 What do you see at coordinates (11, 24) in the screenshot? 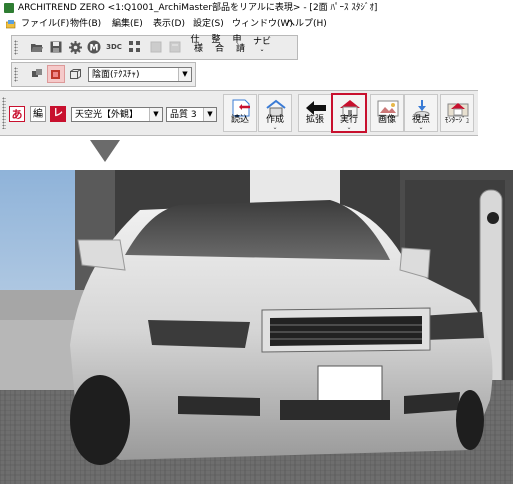
I see `document-menu-icon` at bounding box center [11, 24].